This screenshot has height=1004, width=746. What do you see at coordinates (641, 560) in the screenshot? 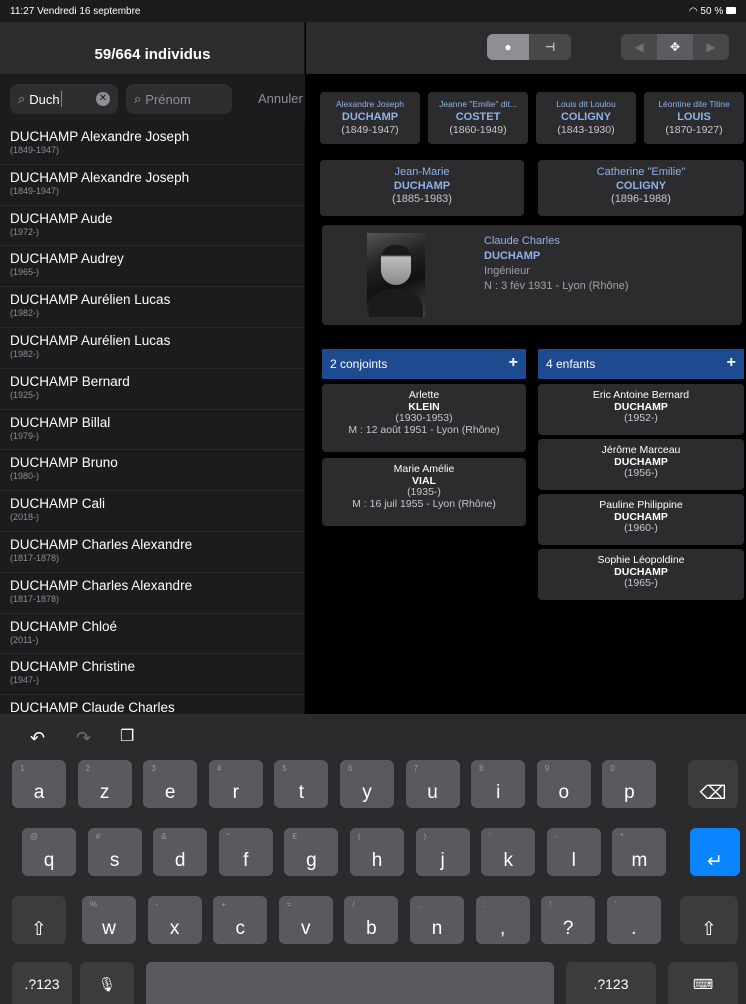
I see `child-first-name: Sophie Léopoldine` at bounding box center [641, 560].